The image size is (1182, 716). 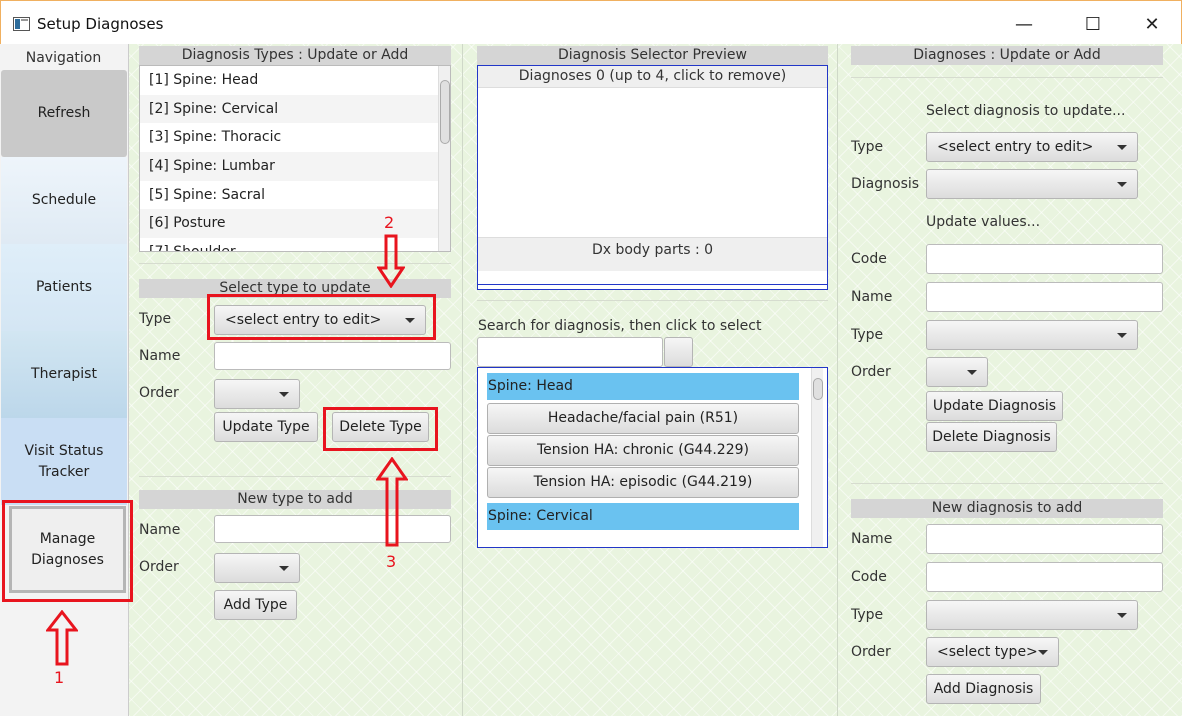 I want to click on nav-patients-button: Patients, so click(x=64, y=287).